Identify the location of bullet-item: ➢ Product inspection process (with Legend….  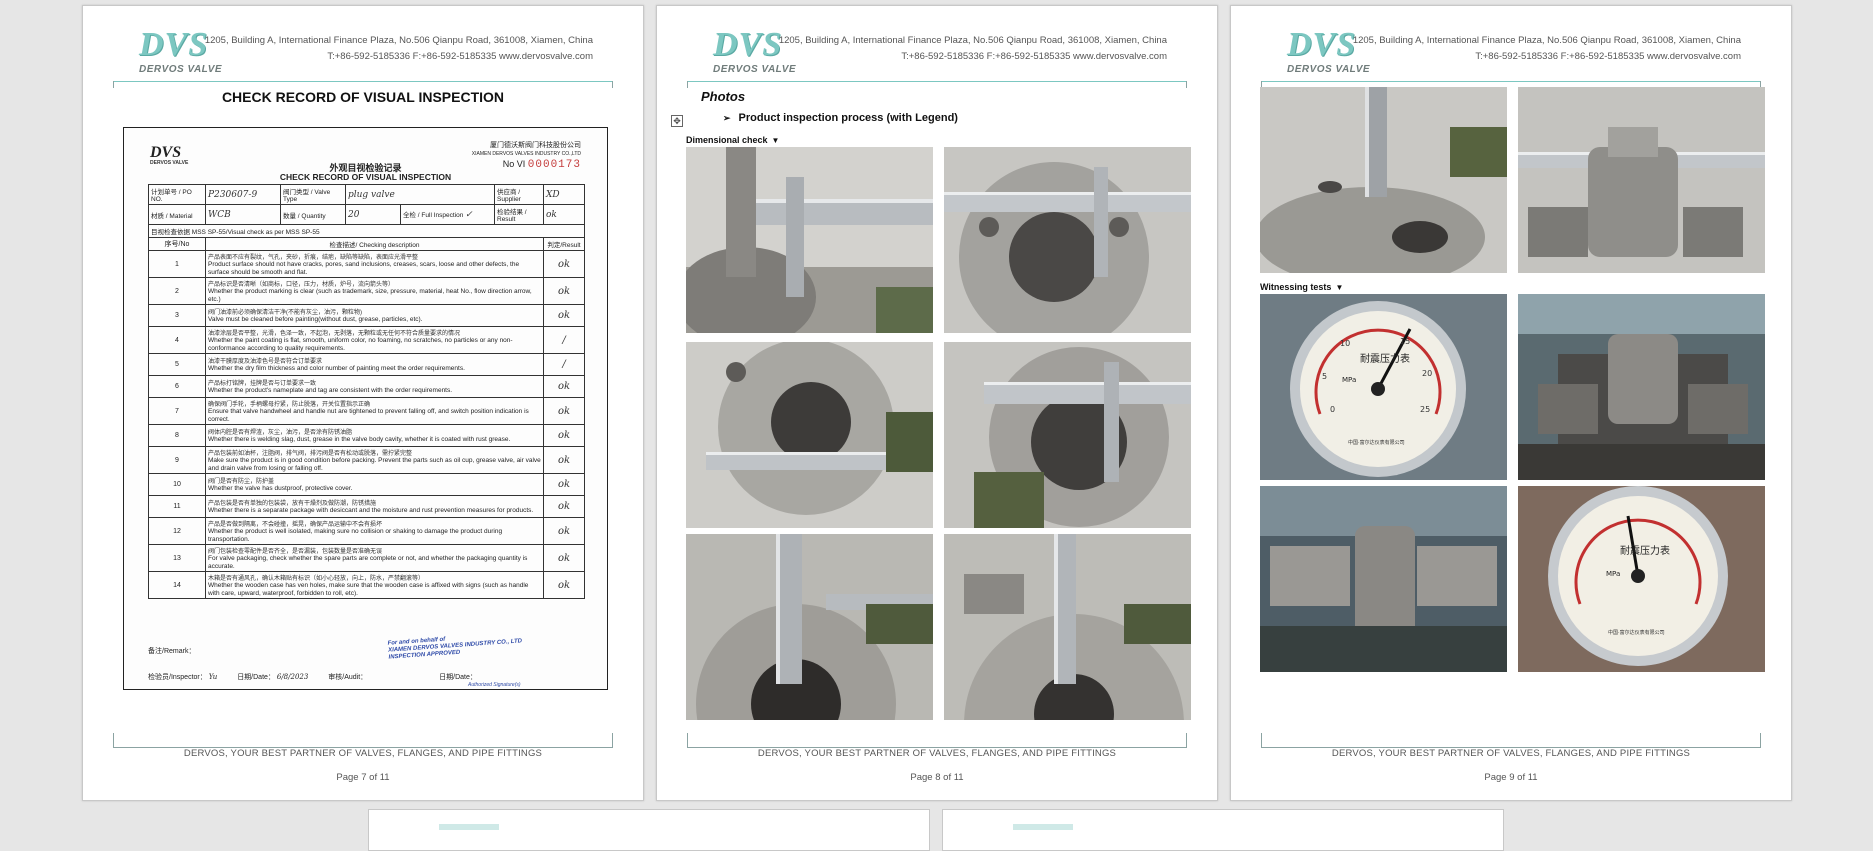
(840, 118).